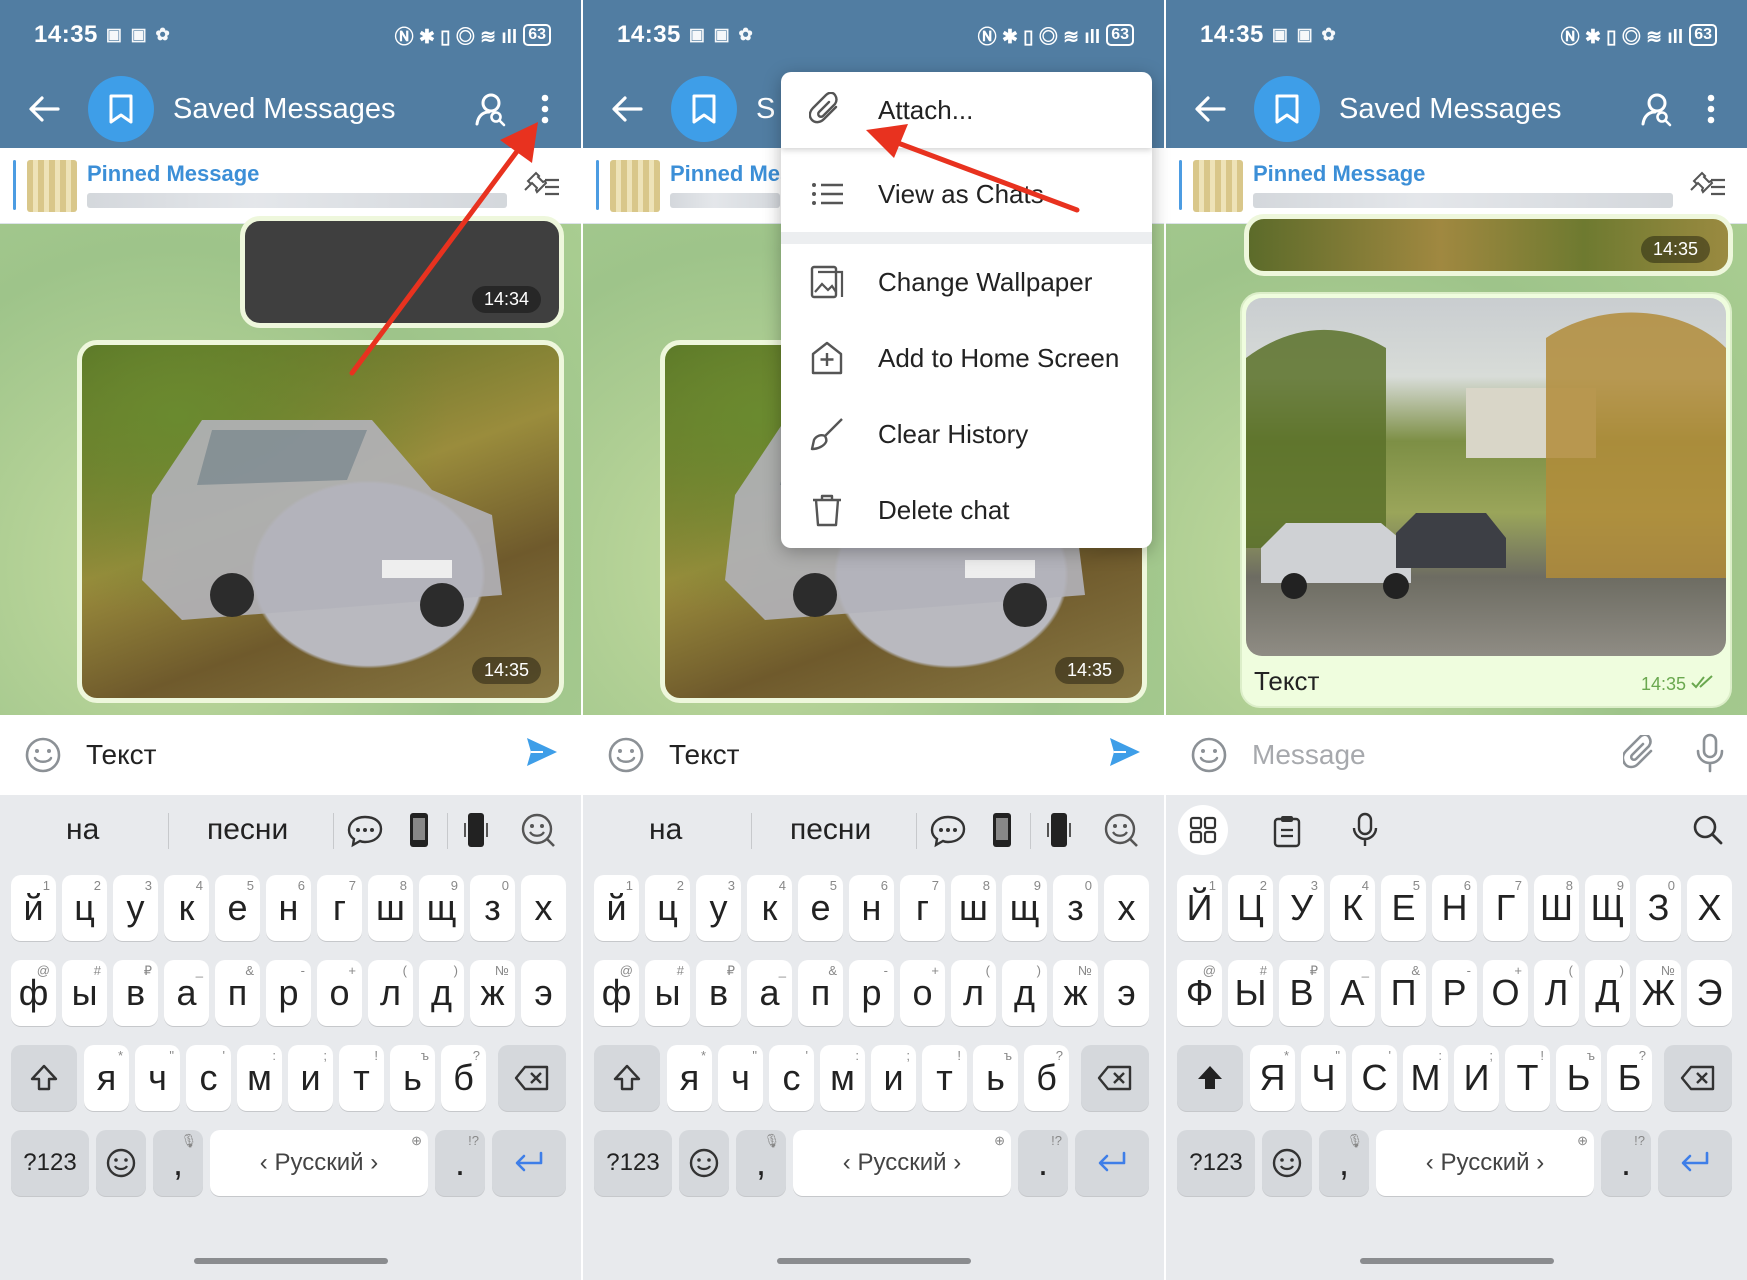 This screenshot has height=1280, width=1747. Describe the element at coordinates (1527, 1078) in the screenshot. I see `key: Т!` at that location.